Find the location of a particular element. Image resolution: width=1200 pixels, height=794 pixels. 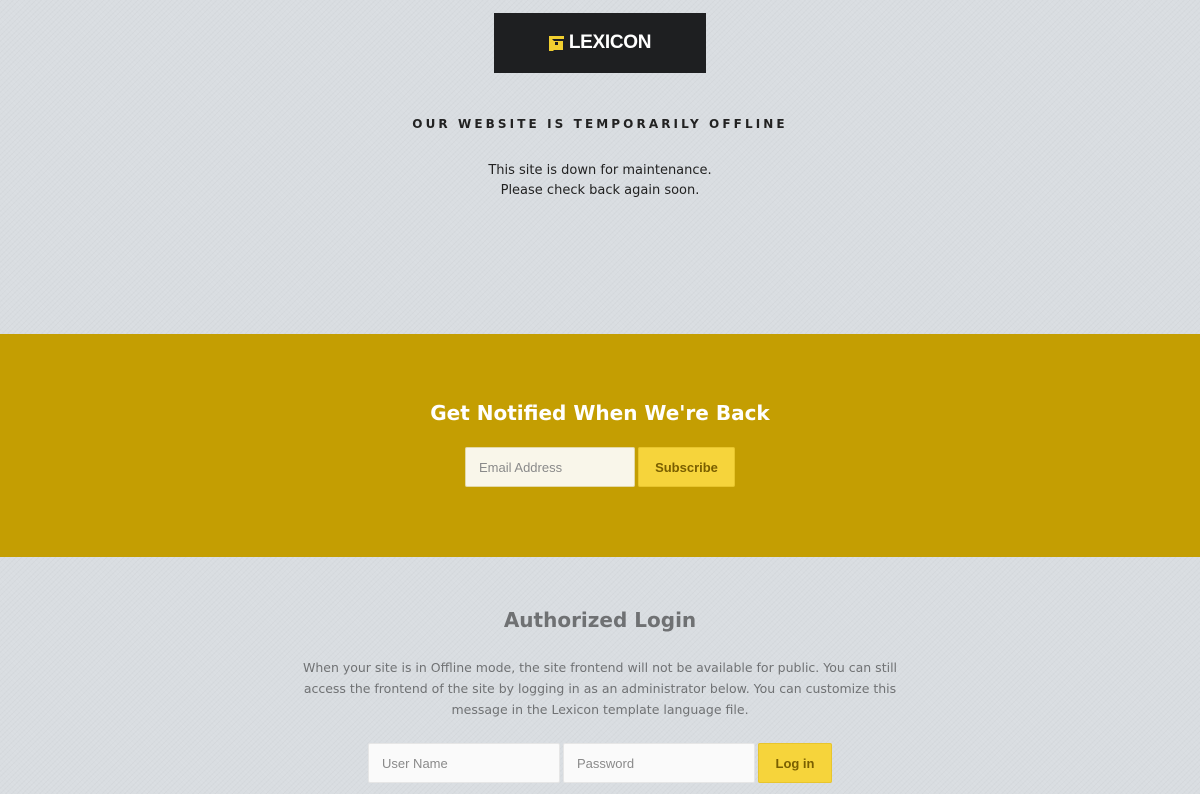

lexicon-logo-icon is located at coordinates (556, 43).